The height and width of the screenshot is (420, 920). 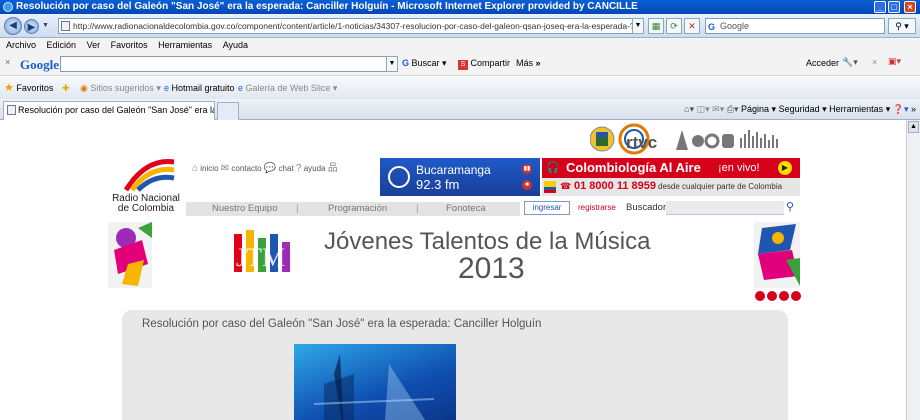 What do you see at coordinates (901, 109) in the screenshot?
I see `help-icon: ❓▾` at bounding box center [901, 109].